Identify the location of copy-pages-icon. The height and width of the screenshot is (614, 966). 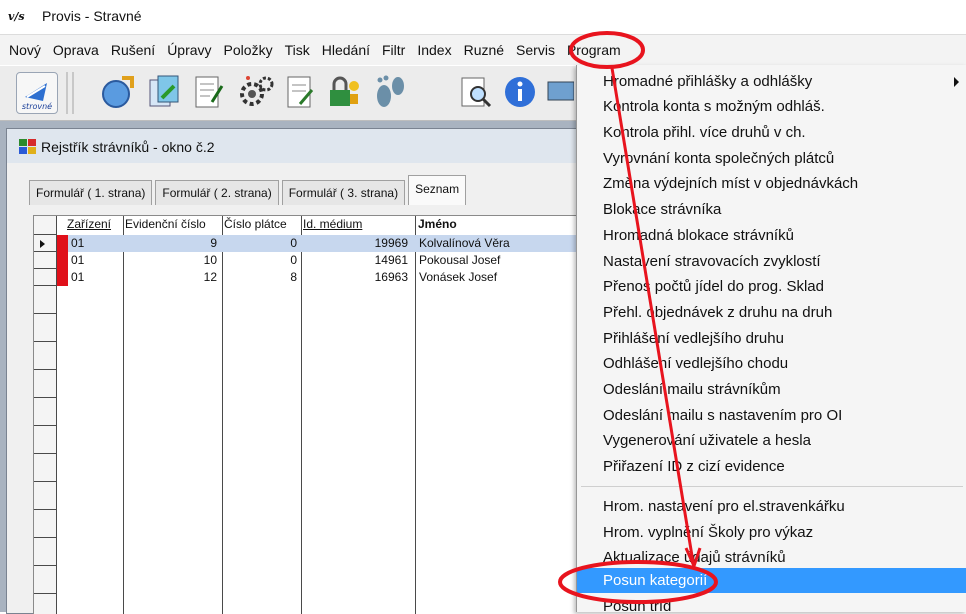
(164, 92).